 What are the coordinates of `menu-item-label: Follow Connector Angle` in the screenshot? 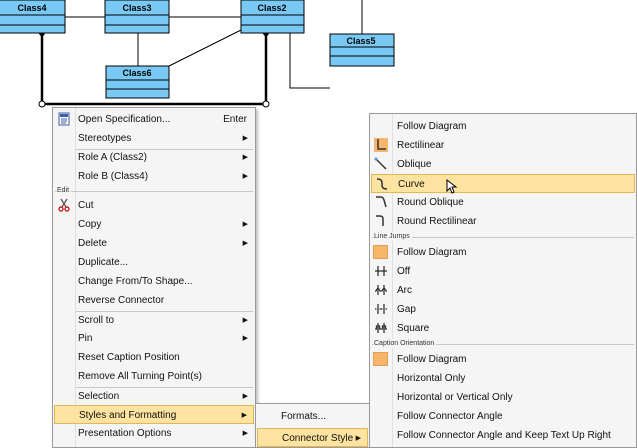 It's located at (450, 416).